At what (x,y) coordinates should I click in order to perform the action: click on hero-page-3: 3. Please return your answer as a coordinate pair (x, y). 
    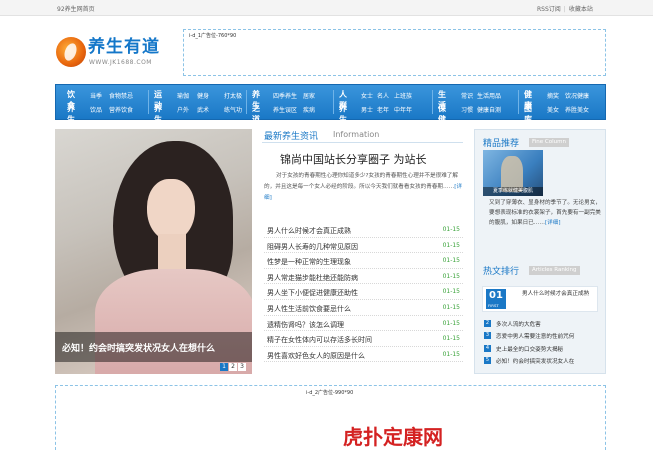
    Looking at the image, I should click on (242, 367).